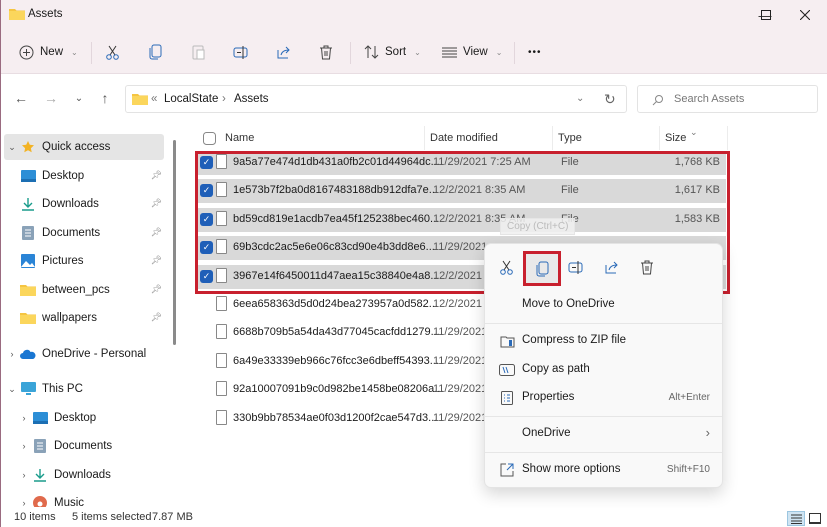  I want to click on file-date: 12/2/2021 8, so click(462, 276).